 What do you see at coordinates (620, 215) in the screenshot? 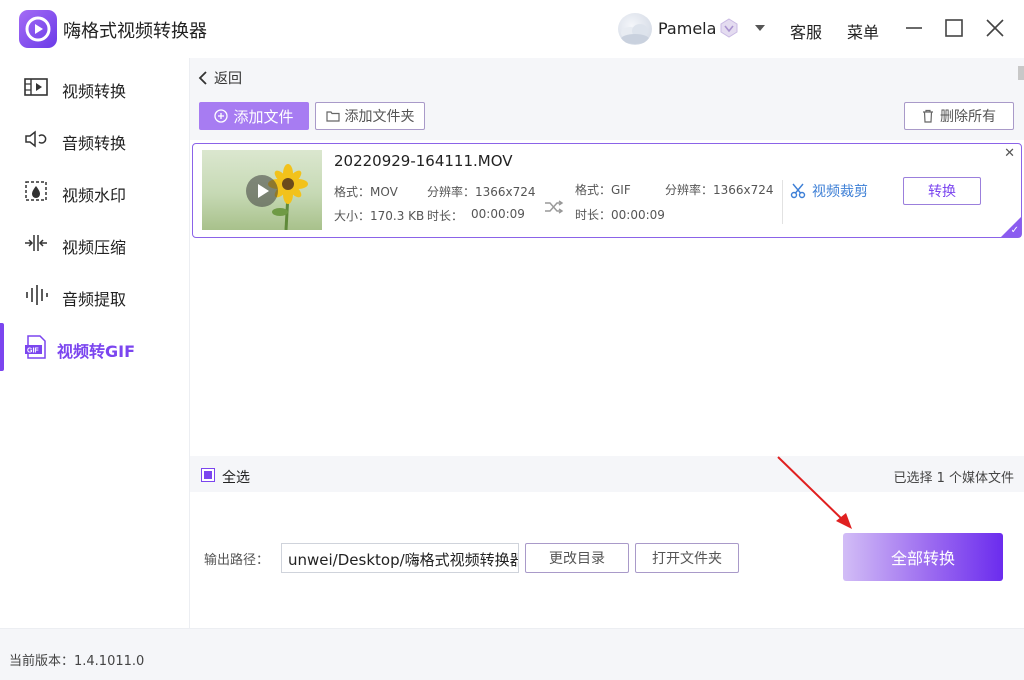
I see `target-duration: 时长：00:00:09` at bounding box center [620, 215].